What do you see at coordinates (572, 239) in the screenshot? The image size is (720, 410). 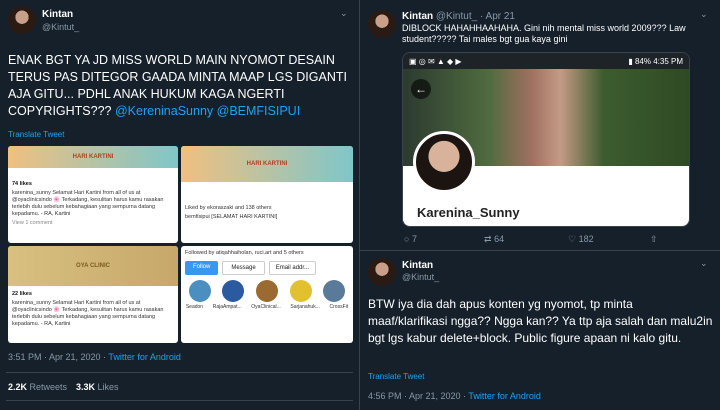 I see `heart-icon: ♡` at bounding box center [572, 239].